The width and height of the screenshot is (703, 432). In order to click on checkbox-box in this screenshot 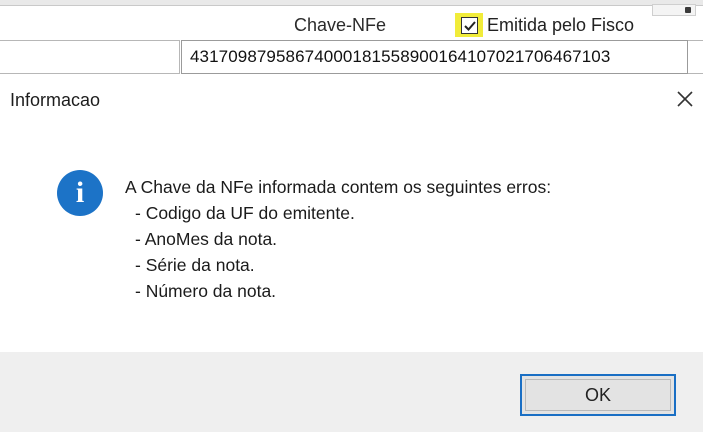, I will do `click(469, 25)`.